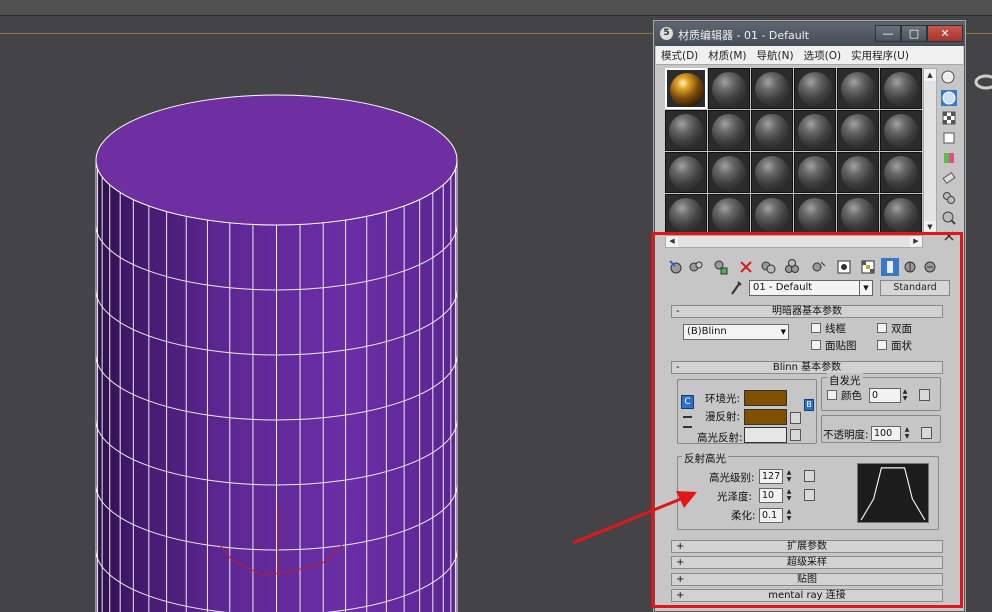 The width and height of the screenshot is (992, 612). Describe the element at coordinates (771, 515) in the screenshot. I see `soften-input: 0.1` at that location.